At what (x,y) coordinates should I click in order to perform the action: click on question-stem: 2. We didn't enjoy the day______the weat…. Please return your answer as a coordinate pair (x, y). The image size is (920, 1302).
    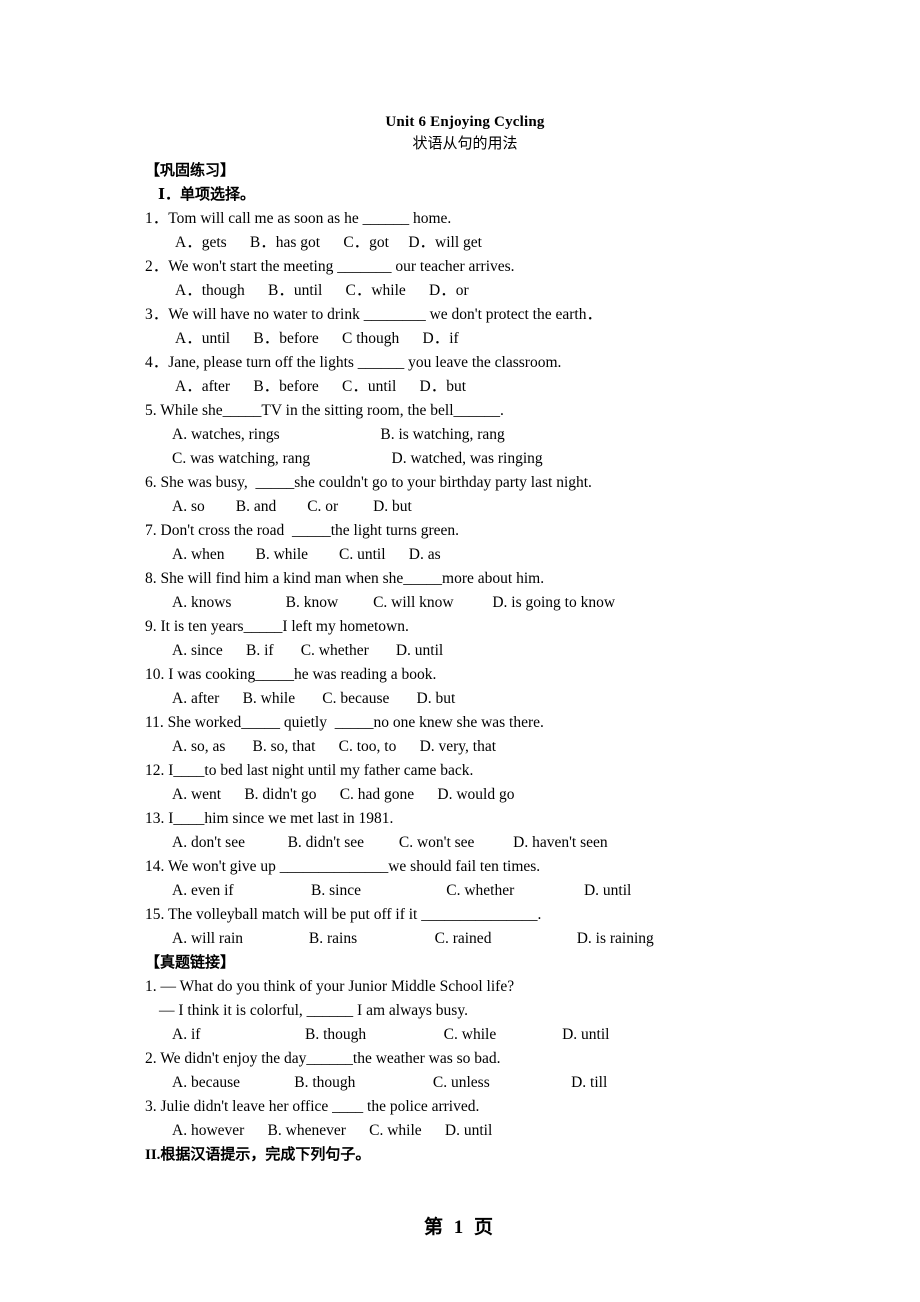
    Looking at the image, I should click on (323, 1058).